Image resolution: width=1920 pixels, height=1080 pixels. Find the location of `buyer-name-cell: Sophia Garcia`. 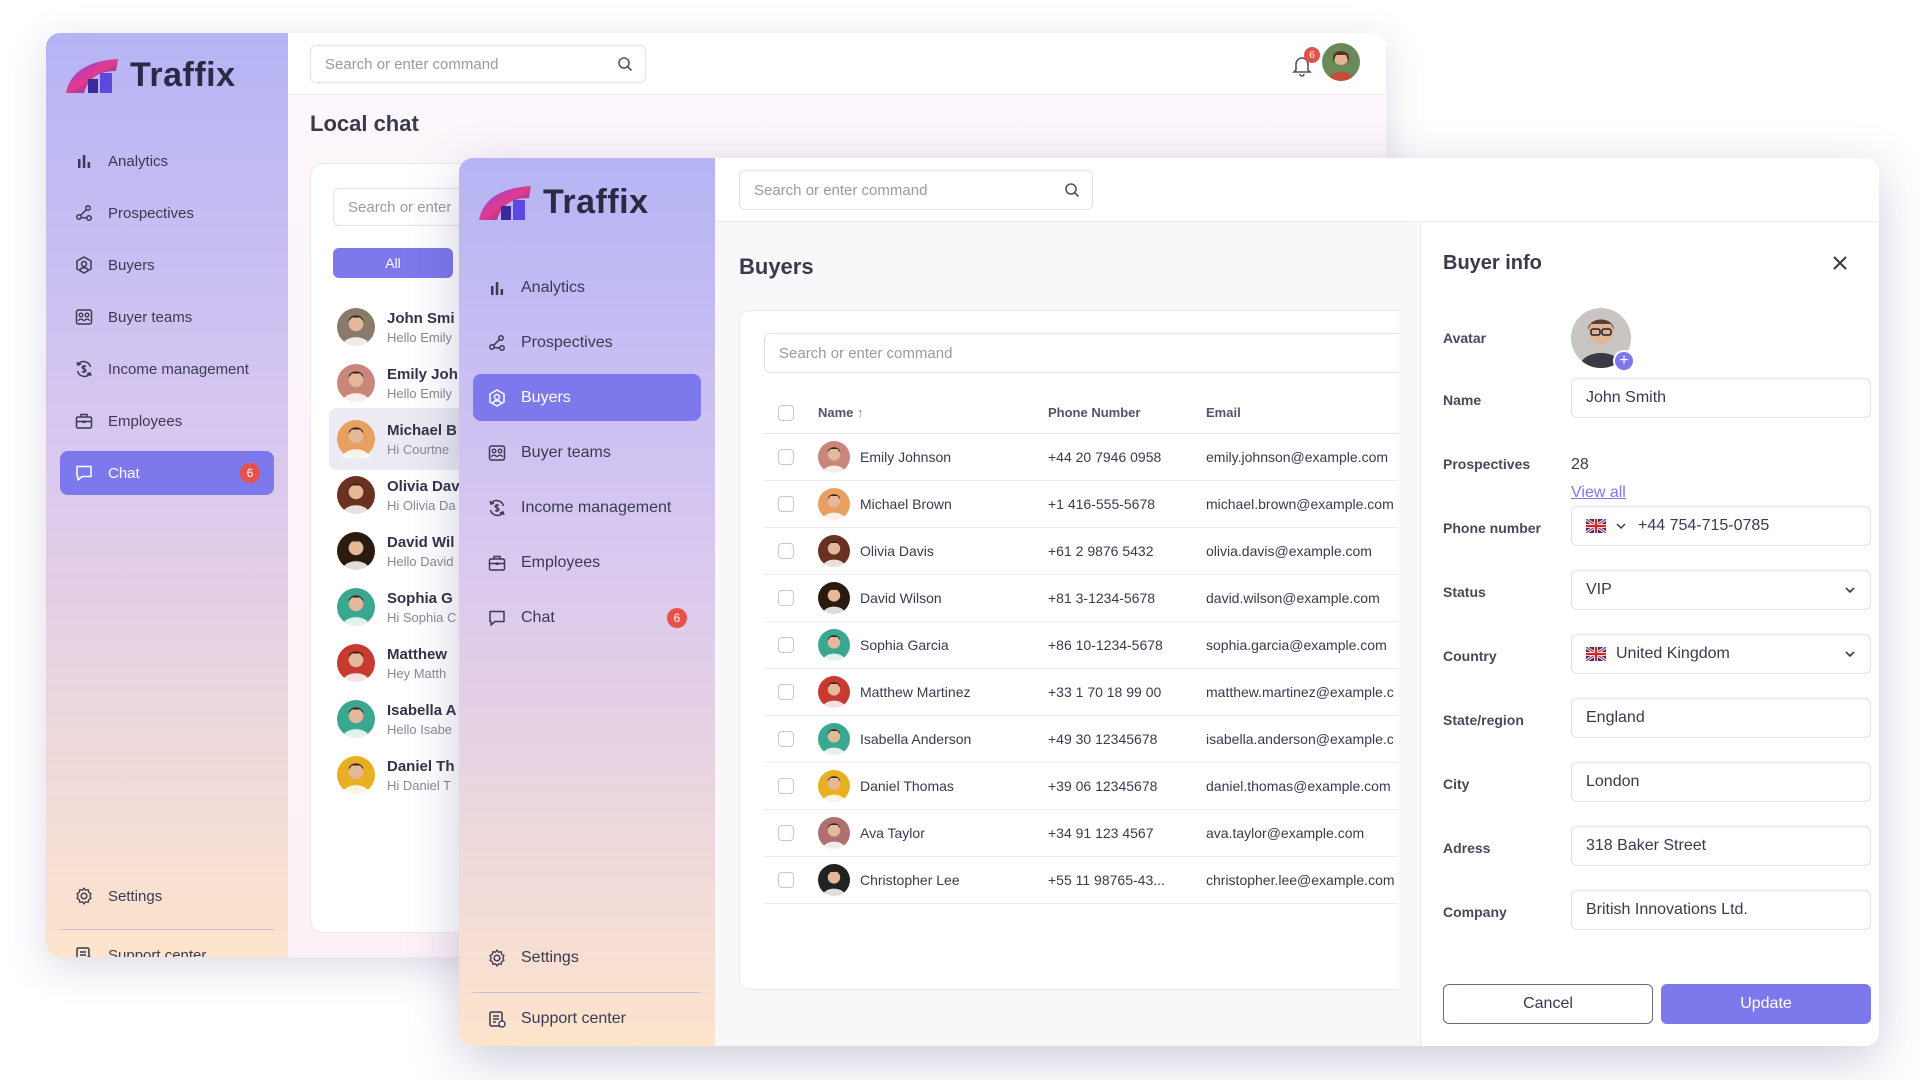

buyer-name-cell: Sophia Garcia is located at coordinates (933, 644).